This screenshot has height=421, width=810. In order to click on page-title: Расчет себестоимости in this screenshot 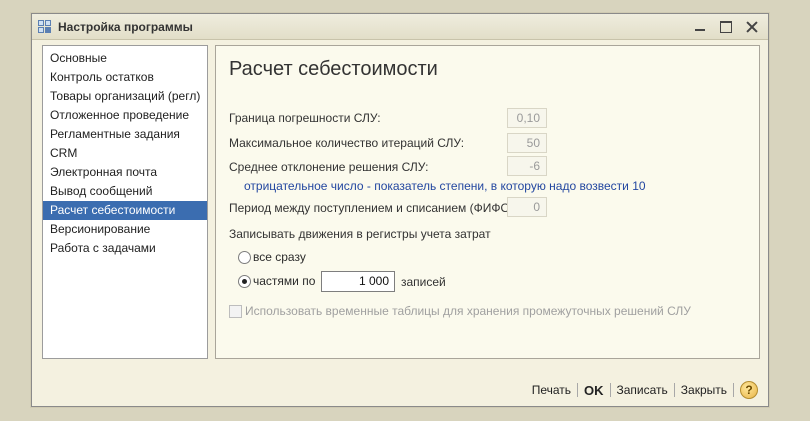, I will do `click(333, 69)`.